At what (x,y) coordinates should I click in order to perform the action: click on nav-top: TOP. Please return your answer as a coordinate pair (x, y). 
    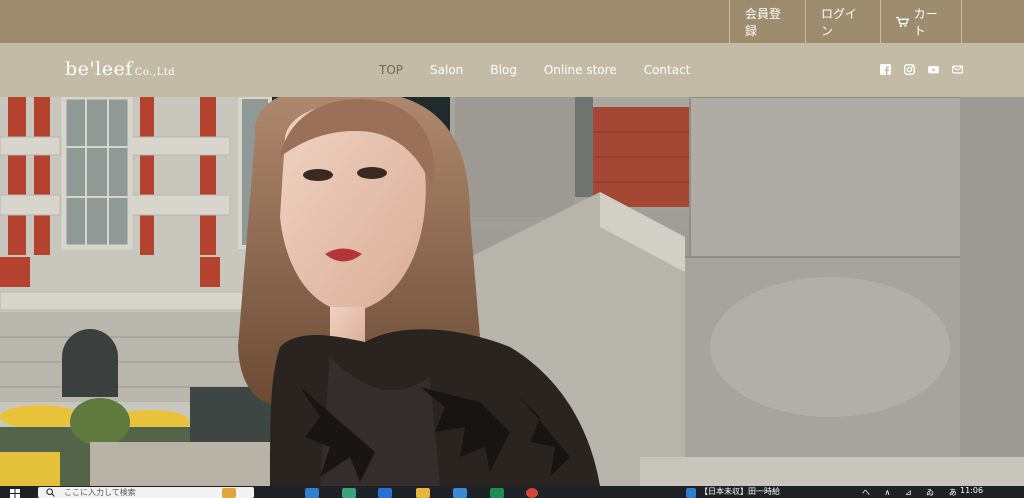
    Looking at the image, I should click on (391, 70).